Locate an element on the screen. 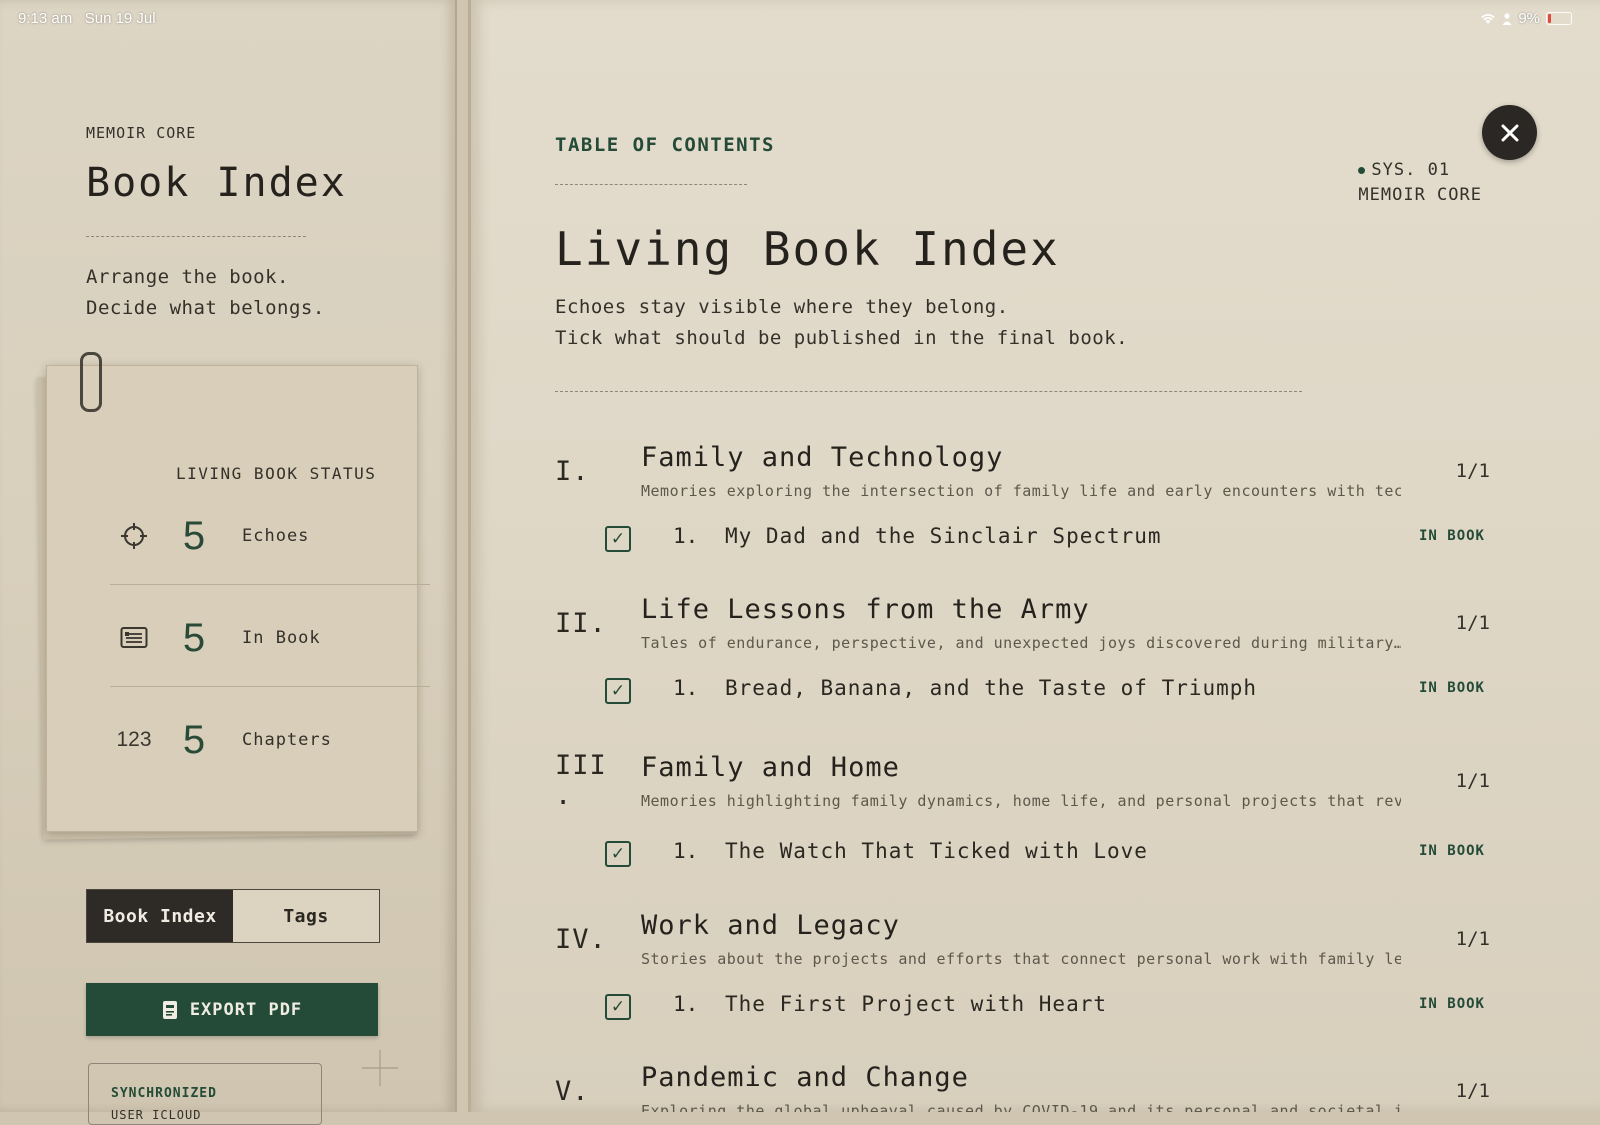  chapter-title: Pandemic and Change is located at coordinates (805, 1077).